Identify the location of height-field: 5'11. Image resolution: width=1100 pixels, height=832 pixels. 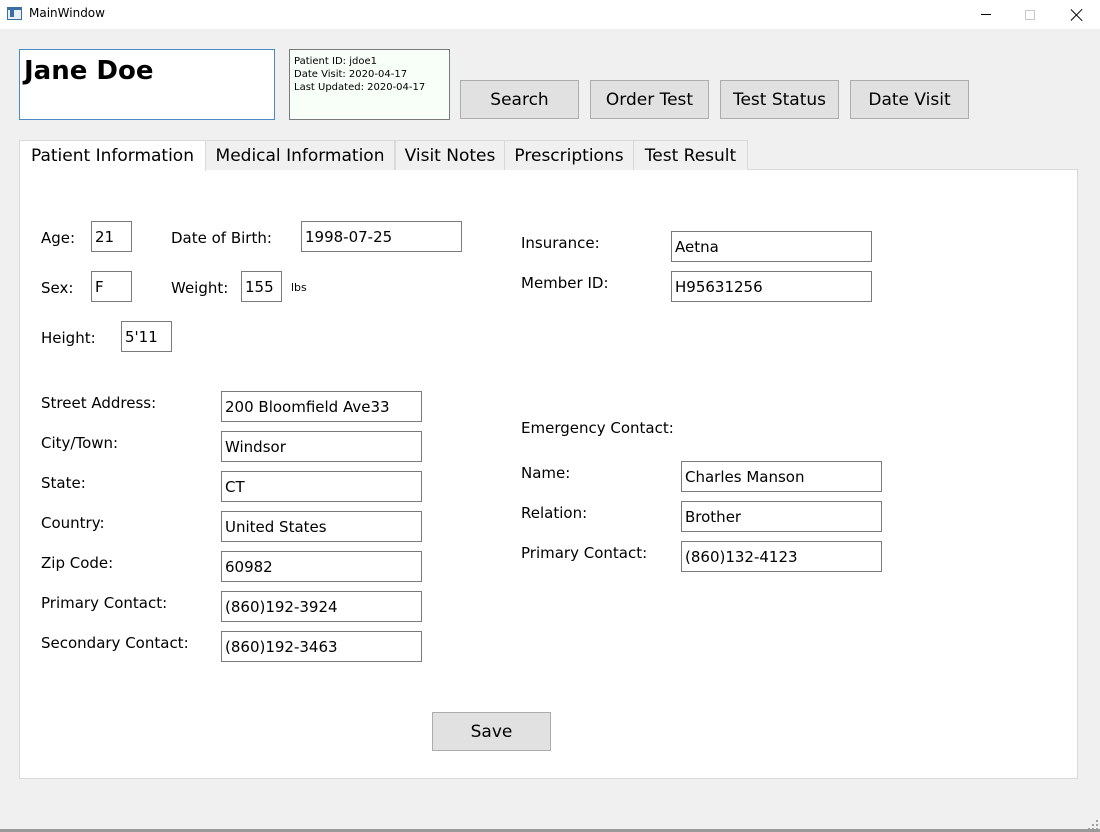
(146, 336).